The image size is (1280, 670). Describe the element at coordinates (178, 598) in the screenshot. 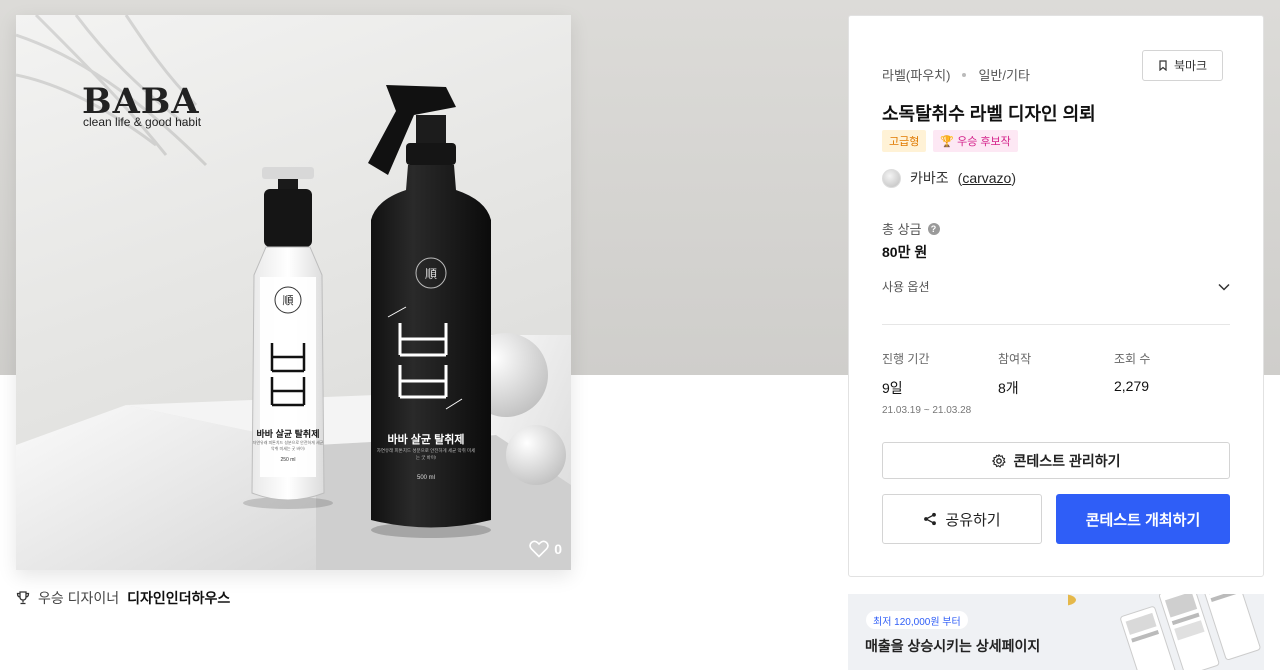

I see `winner-name: 디자인인더하우스` at that location.